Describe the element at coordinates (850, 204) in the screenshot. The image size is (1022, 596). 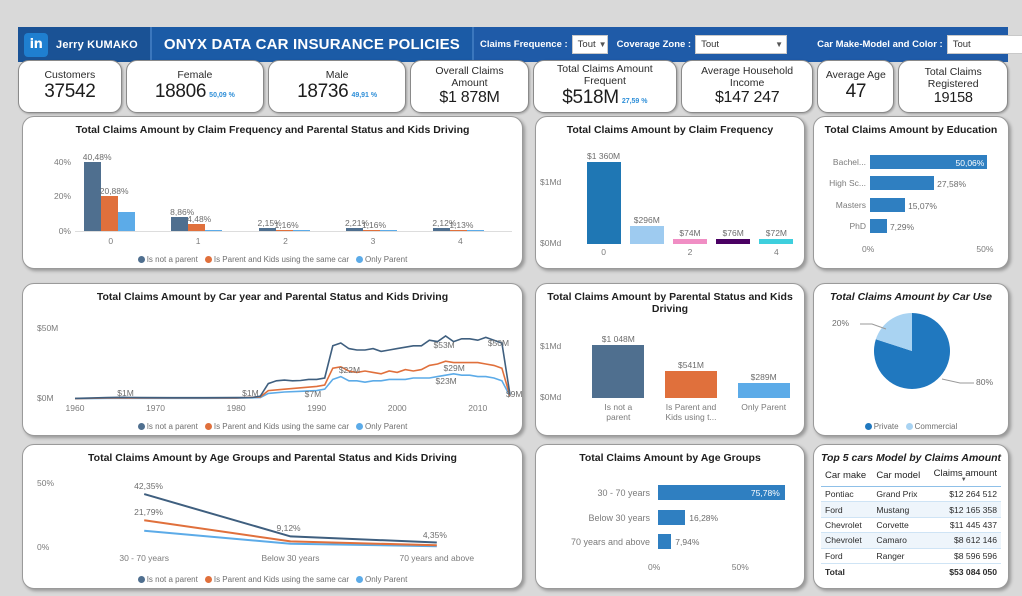
I see `y-category-label: Masters` at that location.